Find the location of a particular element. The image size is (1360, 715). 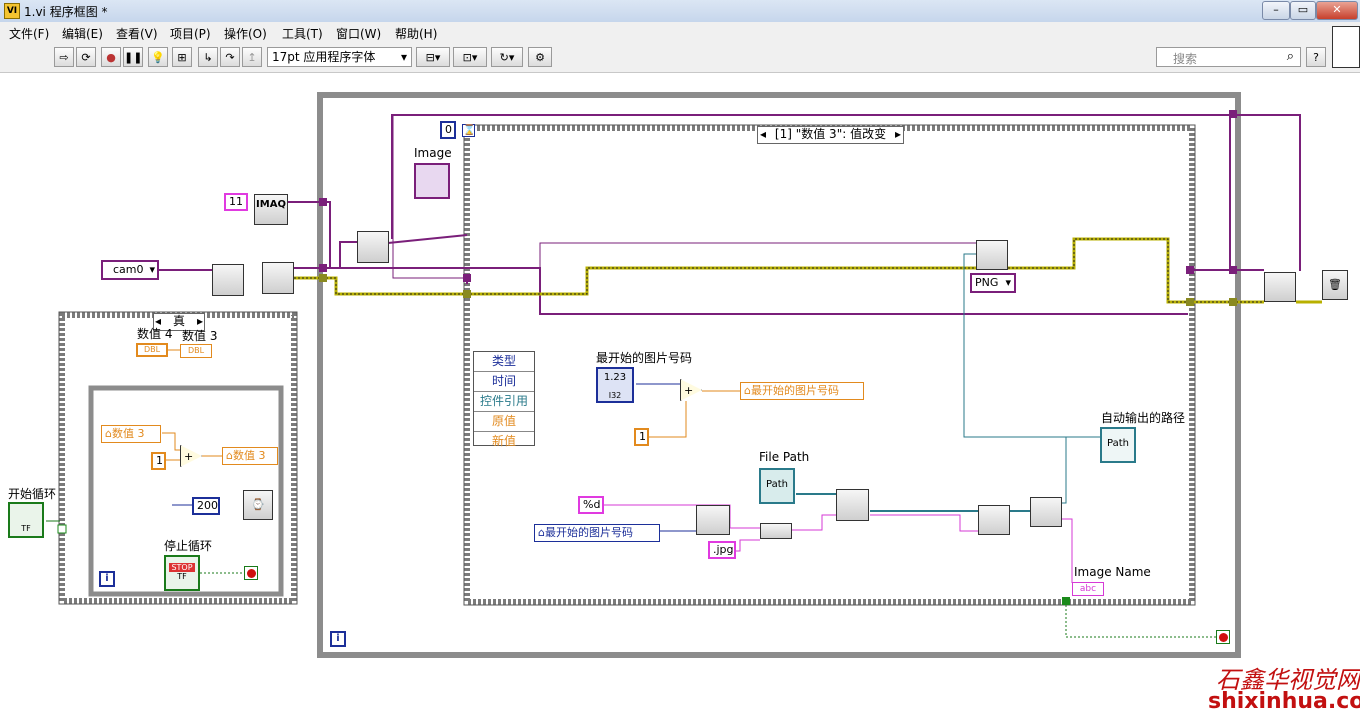

start-tf: TF is located at coordinates (26, 528).